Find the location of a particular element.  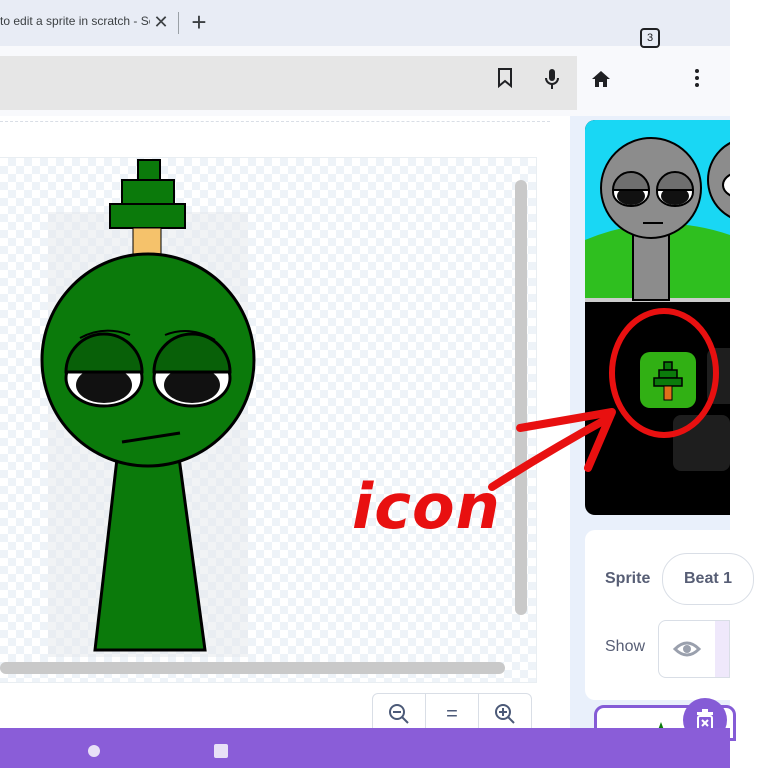

show-label: Show is located at coordinates (625, 646).